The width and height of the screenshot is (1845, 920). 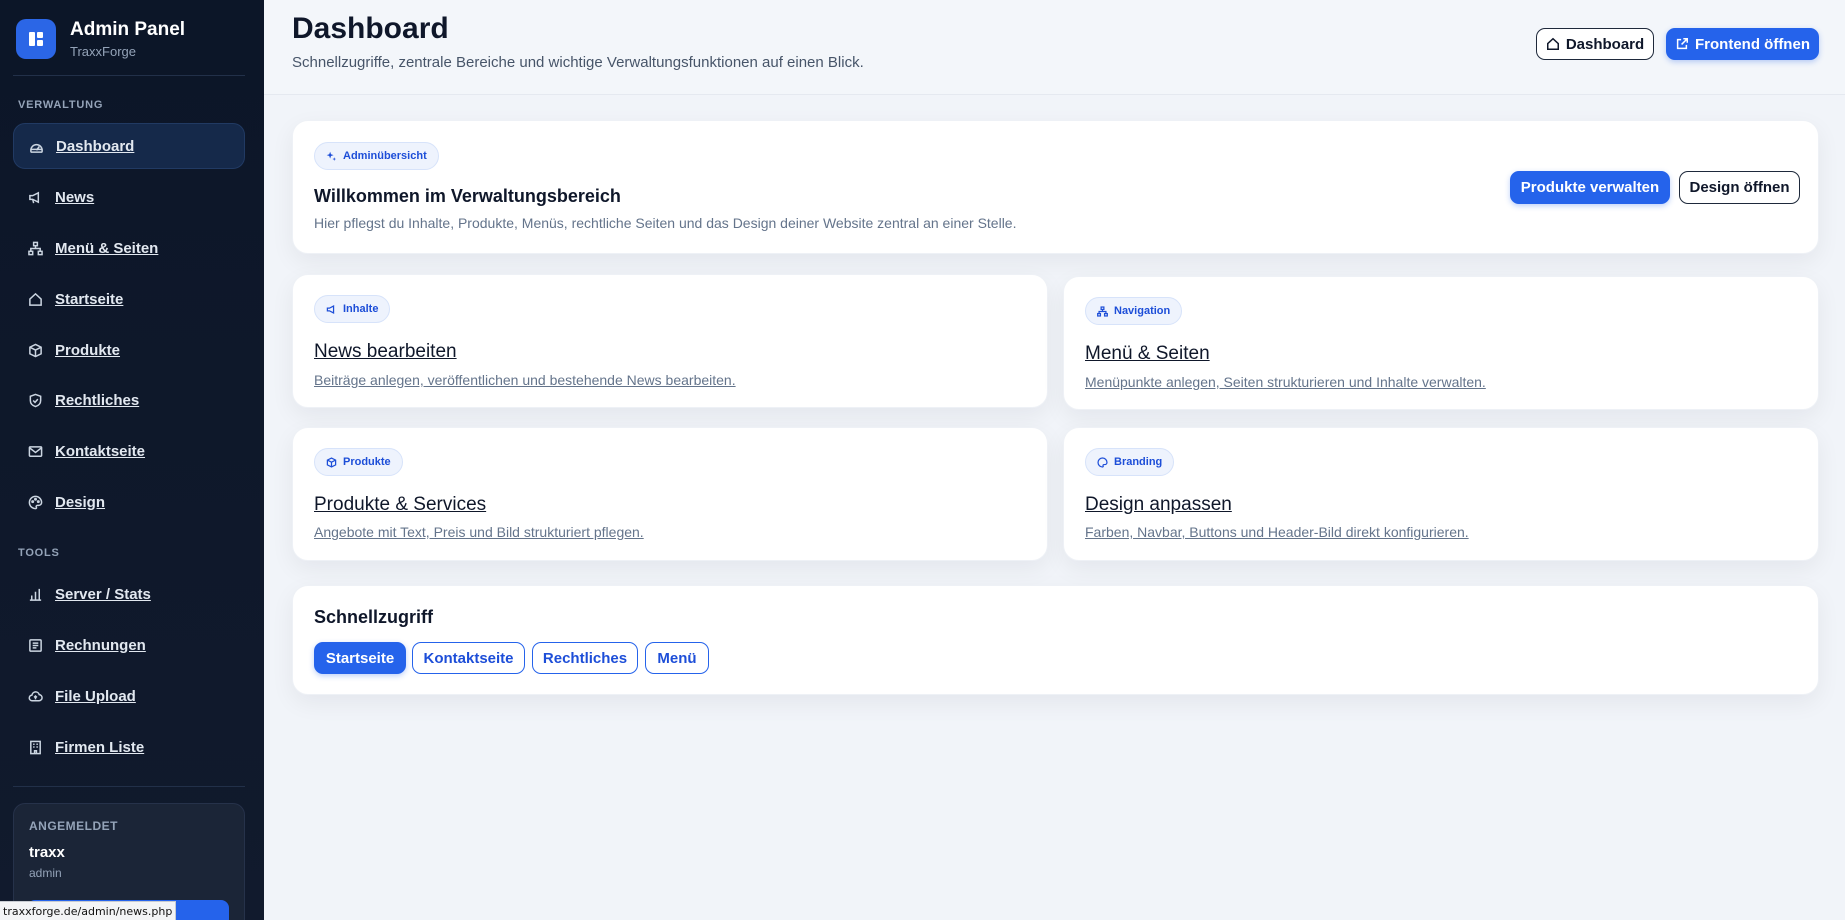 I want to click on sidebar-item-startseite: Startseite, so click(x=129, y=299).